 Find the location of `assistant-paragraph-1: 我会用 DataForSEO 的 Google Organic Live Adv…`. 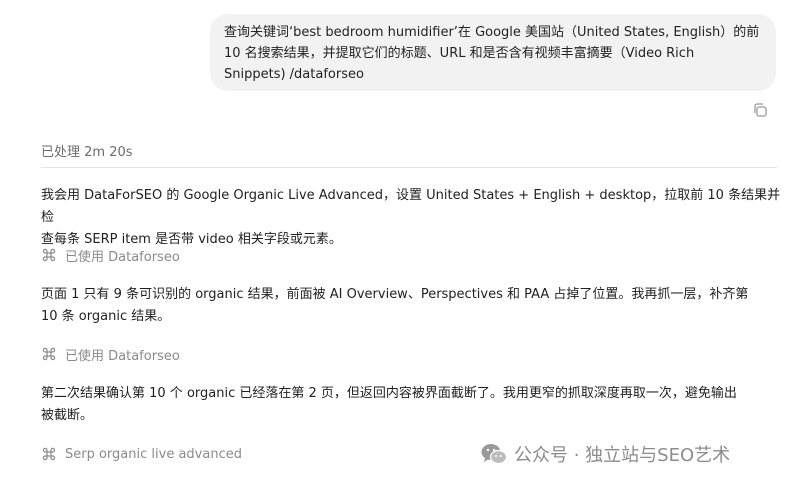

assistant-paragraph-1: 我会用 DataForSEO 的 Google Organic Live Adv… is located at coordinates (411, 218).